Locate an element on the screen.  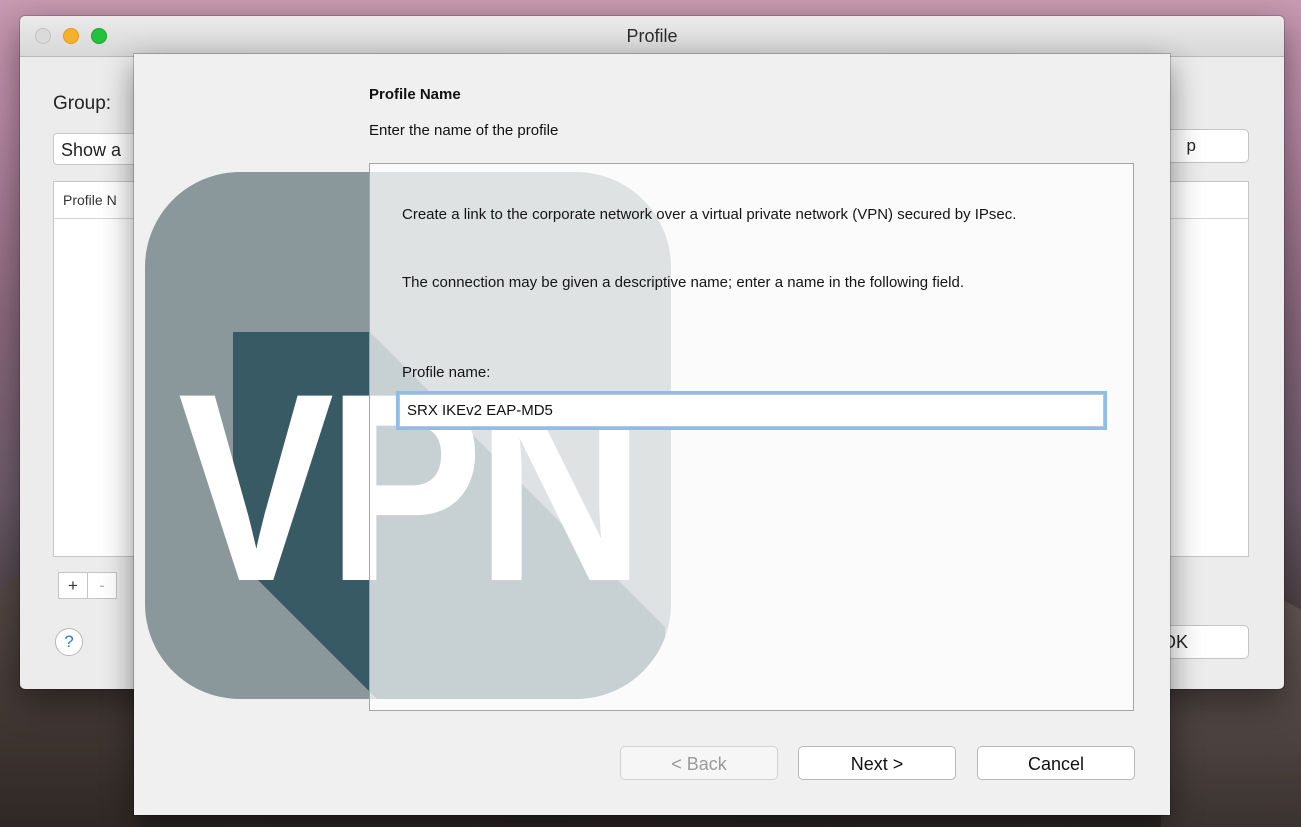
remove-profile-button: - is located at coordinates (102, 585).